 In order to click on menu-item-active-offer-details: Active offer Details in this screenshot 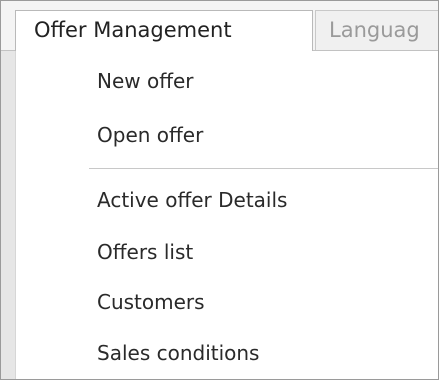, I will do `click(192, 200)`.